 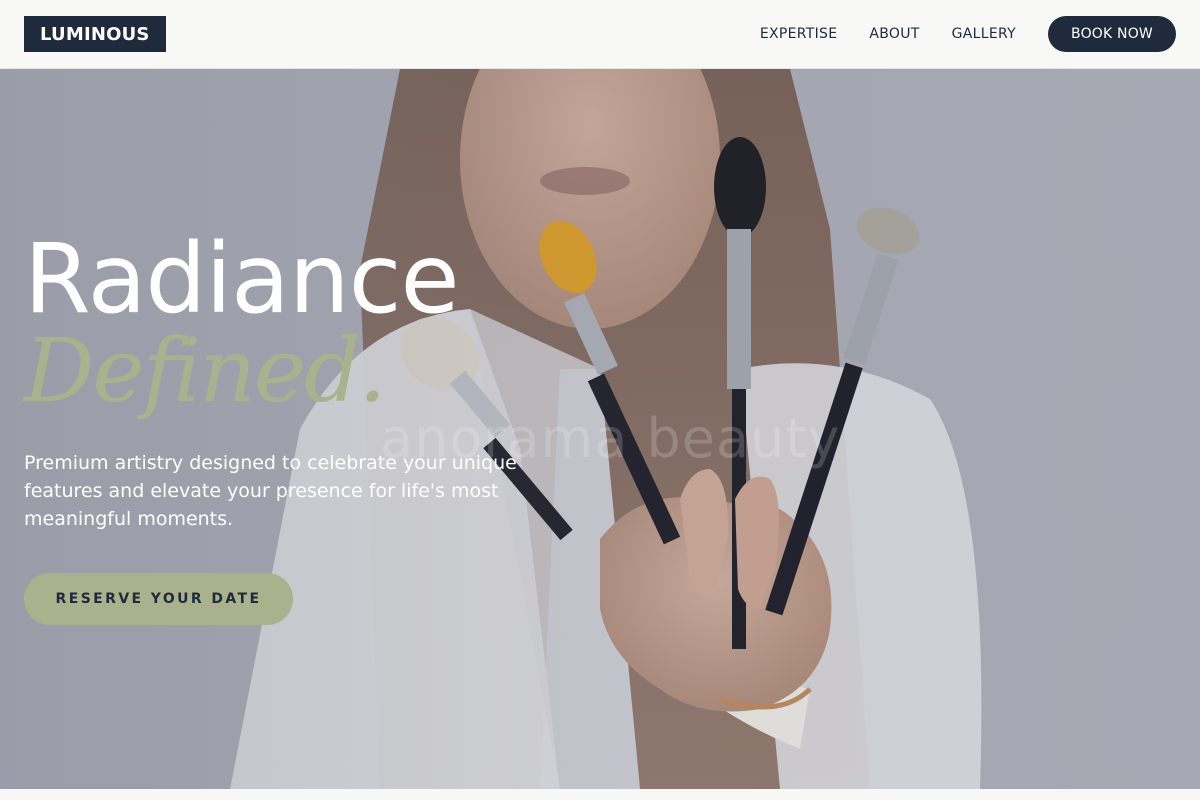 I want to click on nav-link-expertise: EXPERTISE, so click(x=799, y=34).